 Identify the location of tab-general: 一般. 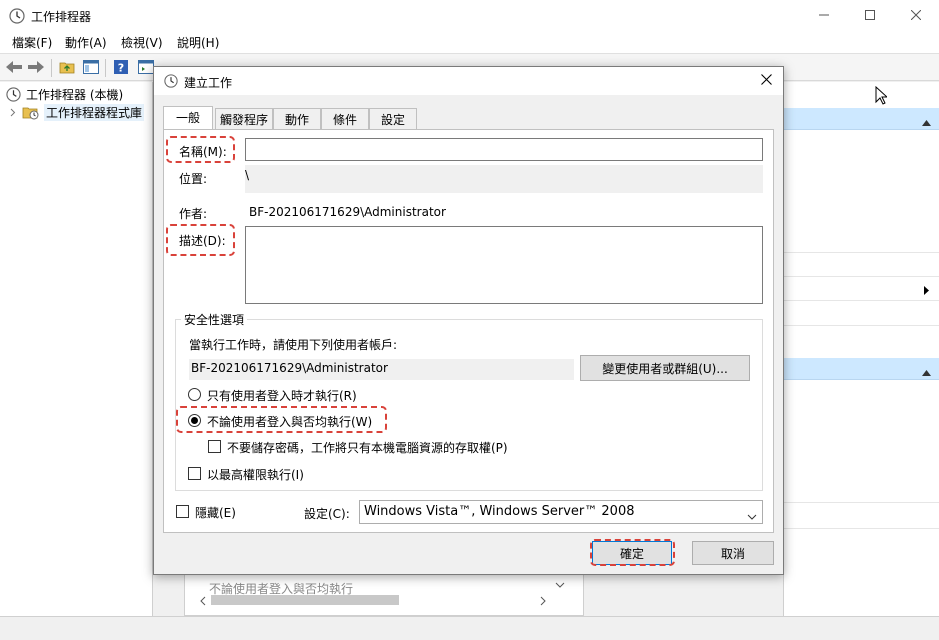
(188, 117).